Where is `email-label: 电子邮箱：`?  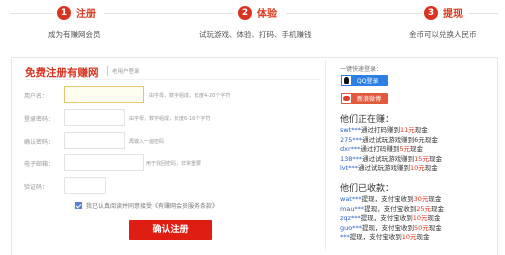
email-label: 电子邮箱： is located at coordinates (39, 164).